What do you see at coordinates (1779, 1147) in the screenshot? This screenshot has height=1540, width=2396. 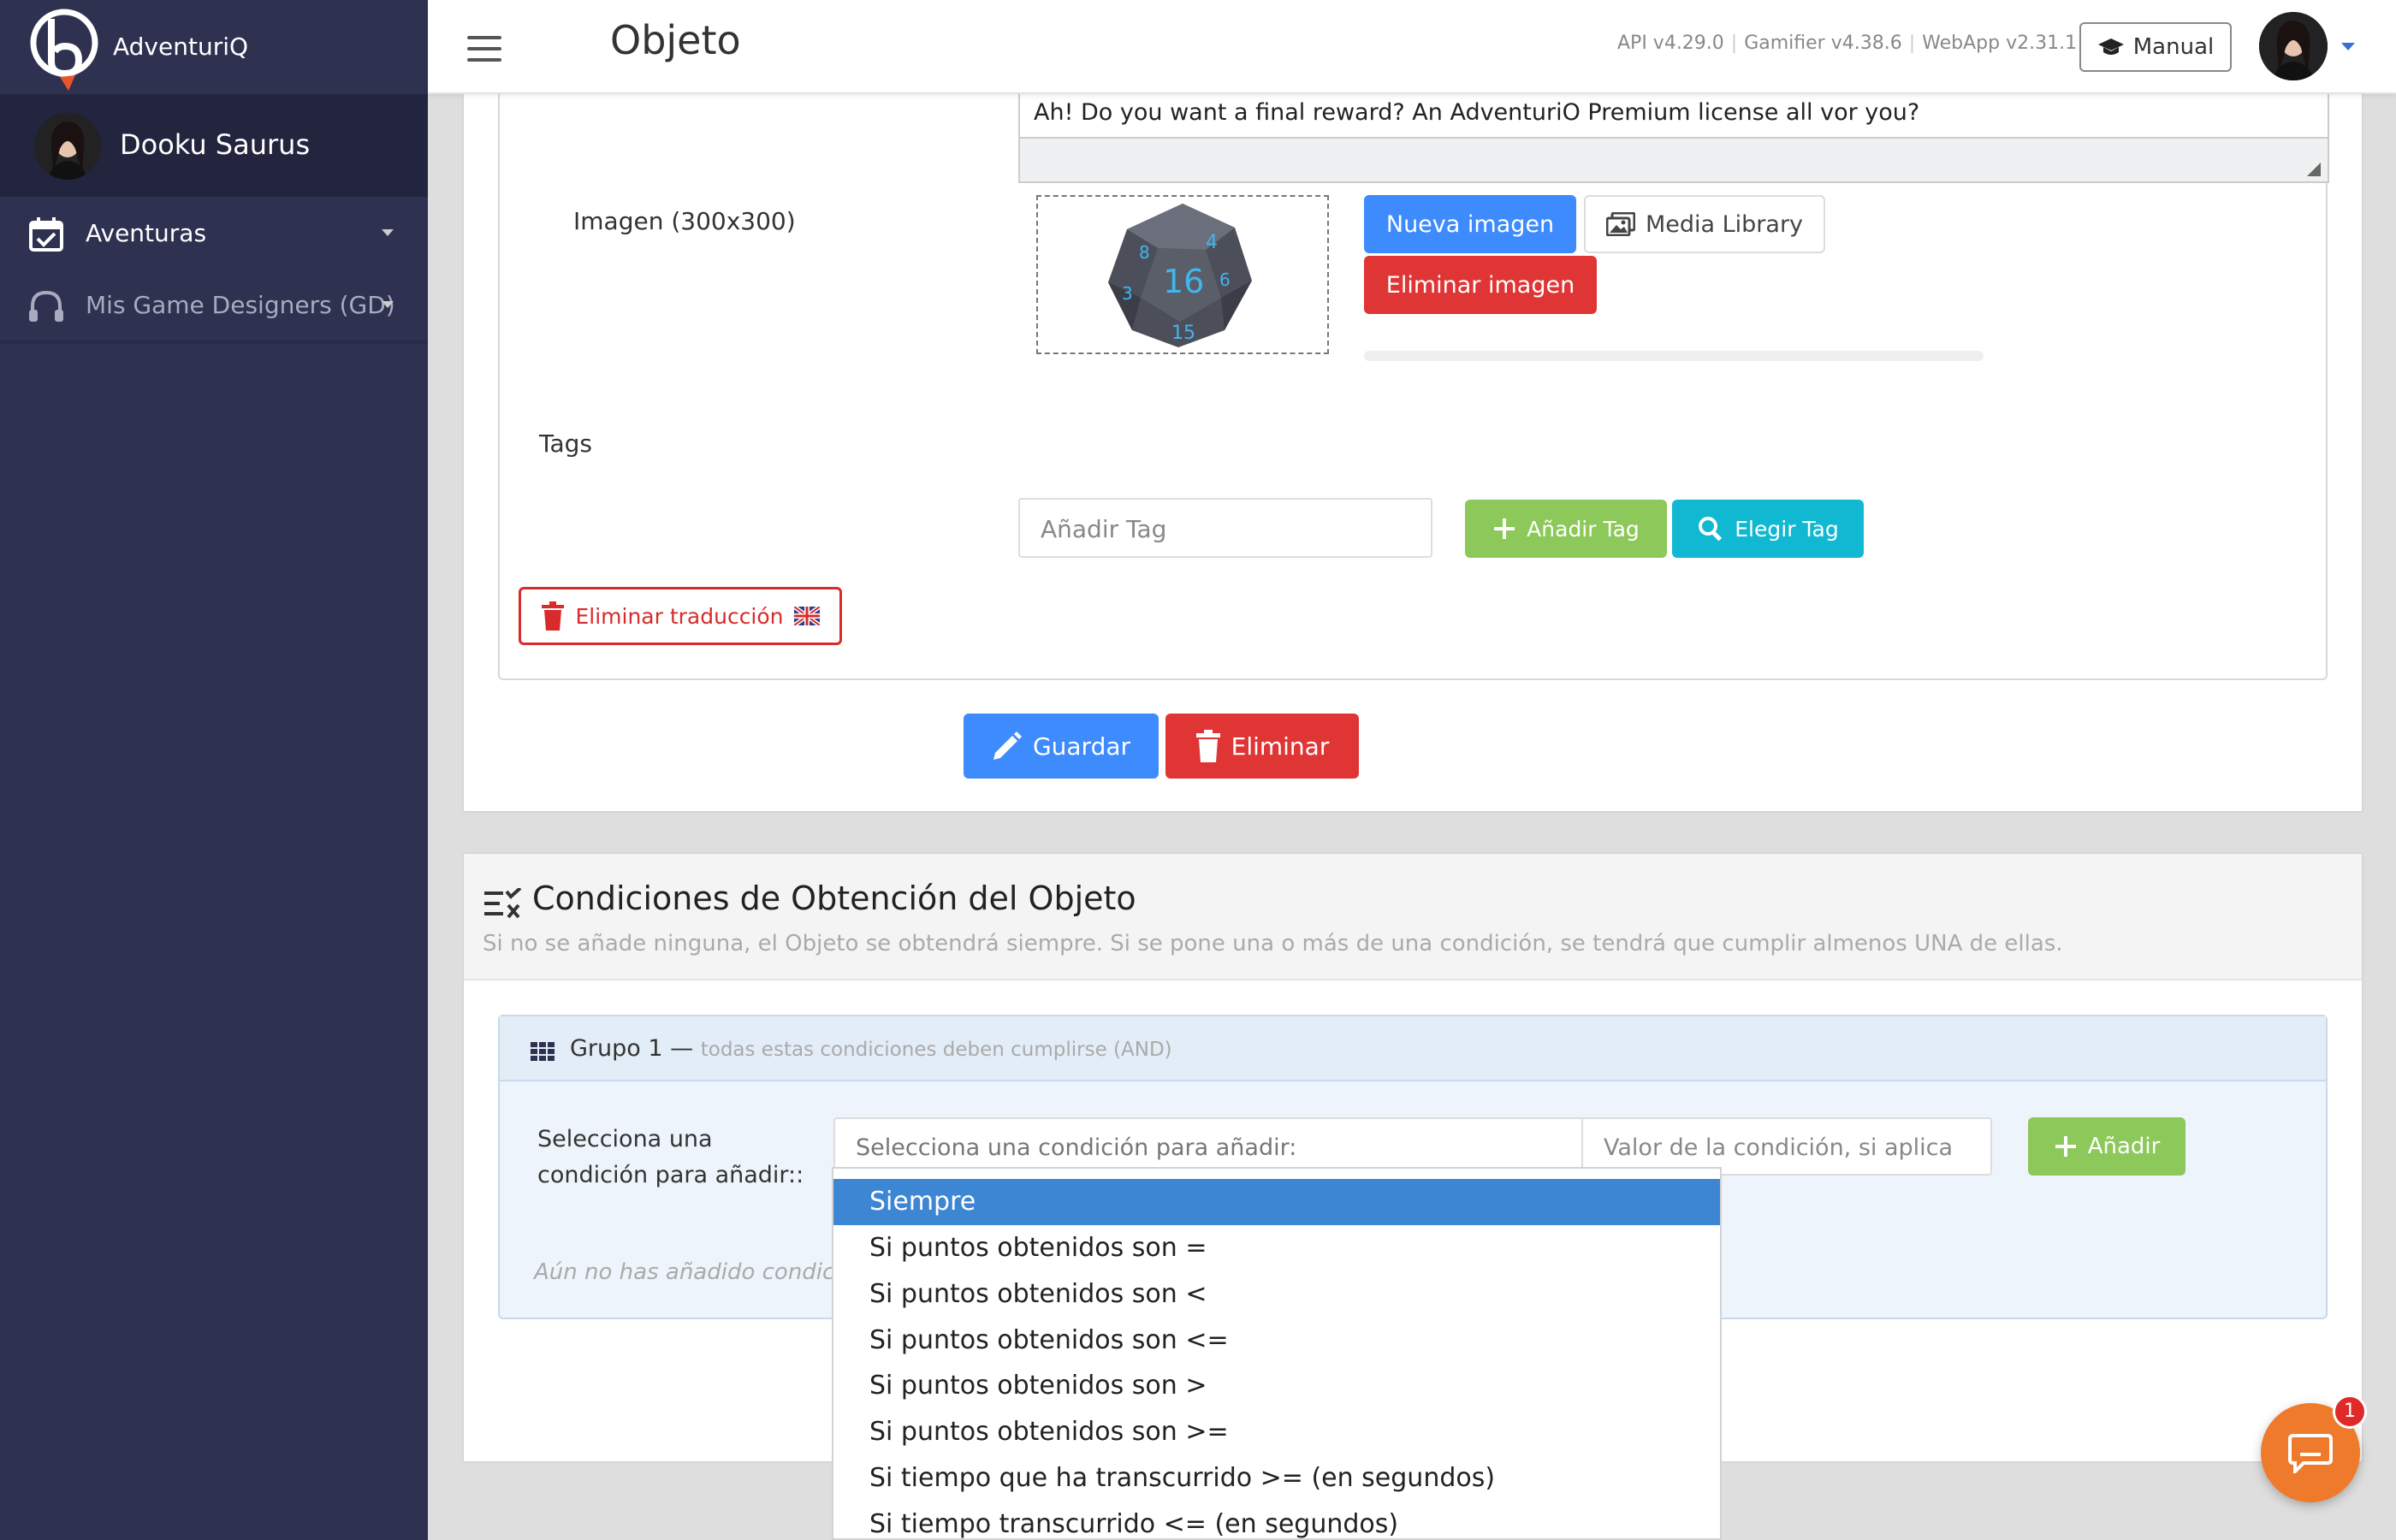 I see `condition-value-placeholder: Valor de la condición, si aplica` at bounding box center [1779, 1147].